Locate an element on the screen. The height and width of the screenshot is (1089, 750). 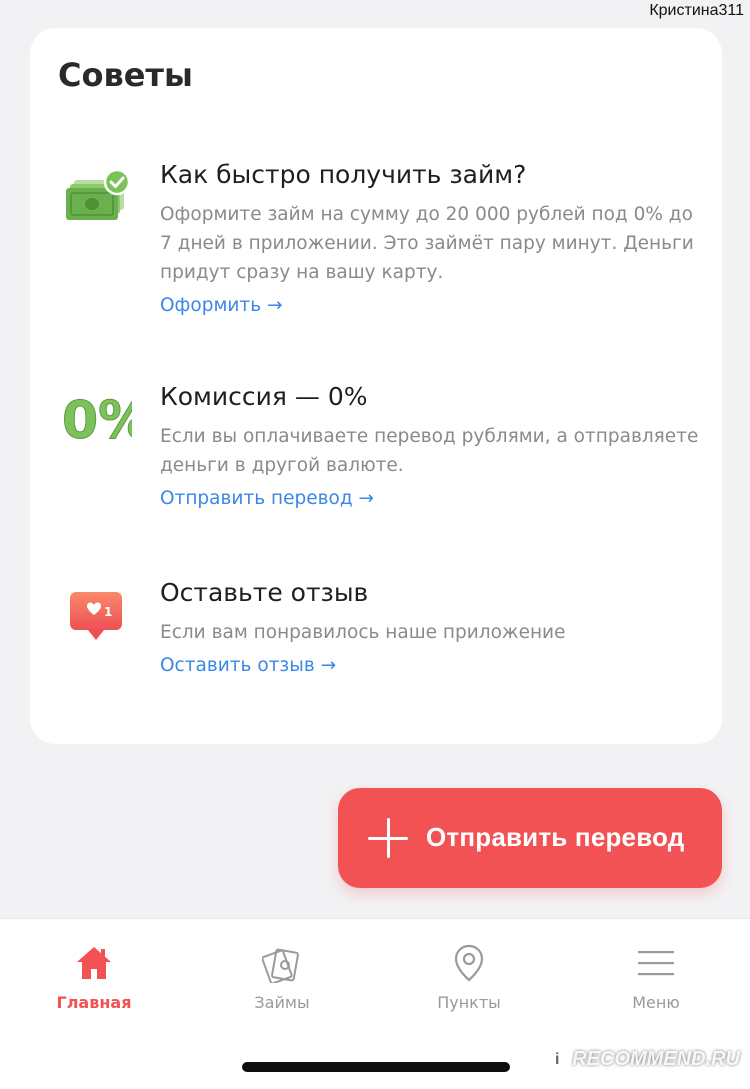
tip-heading: Оставьте отзыв is located at coordinates (264, 592).